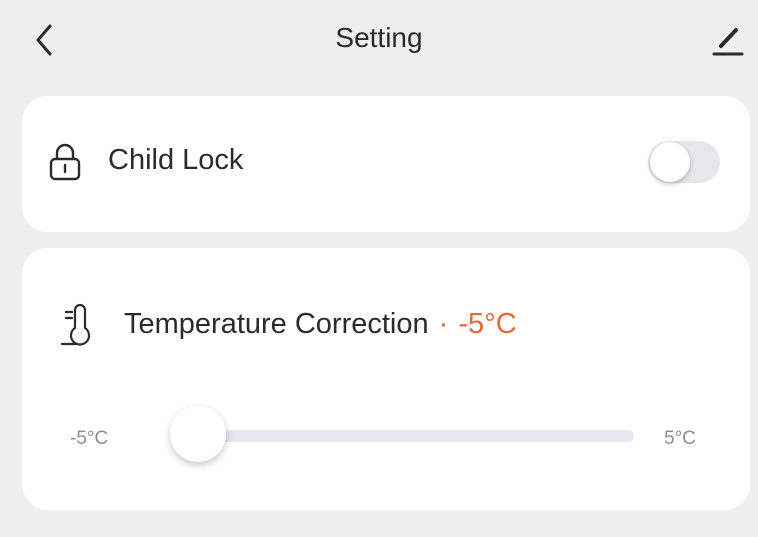 This screenshot has height=537, width=758. I want to click on child-lock-toggle, so click(684, 162).